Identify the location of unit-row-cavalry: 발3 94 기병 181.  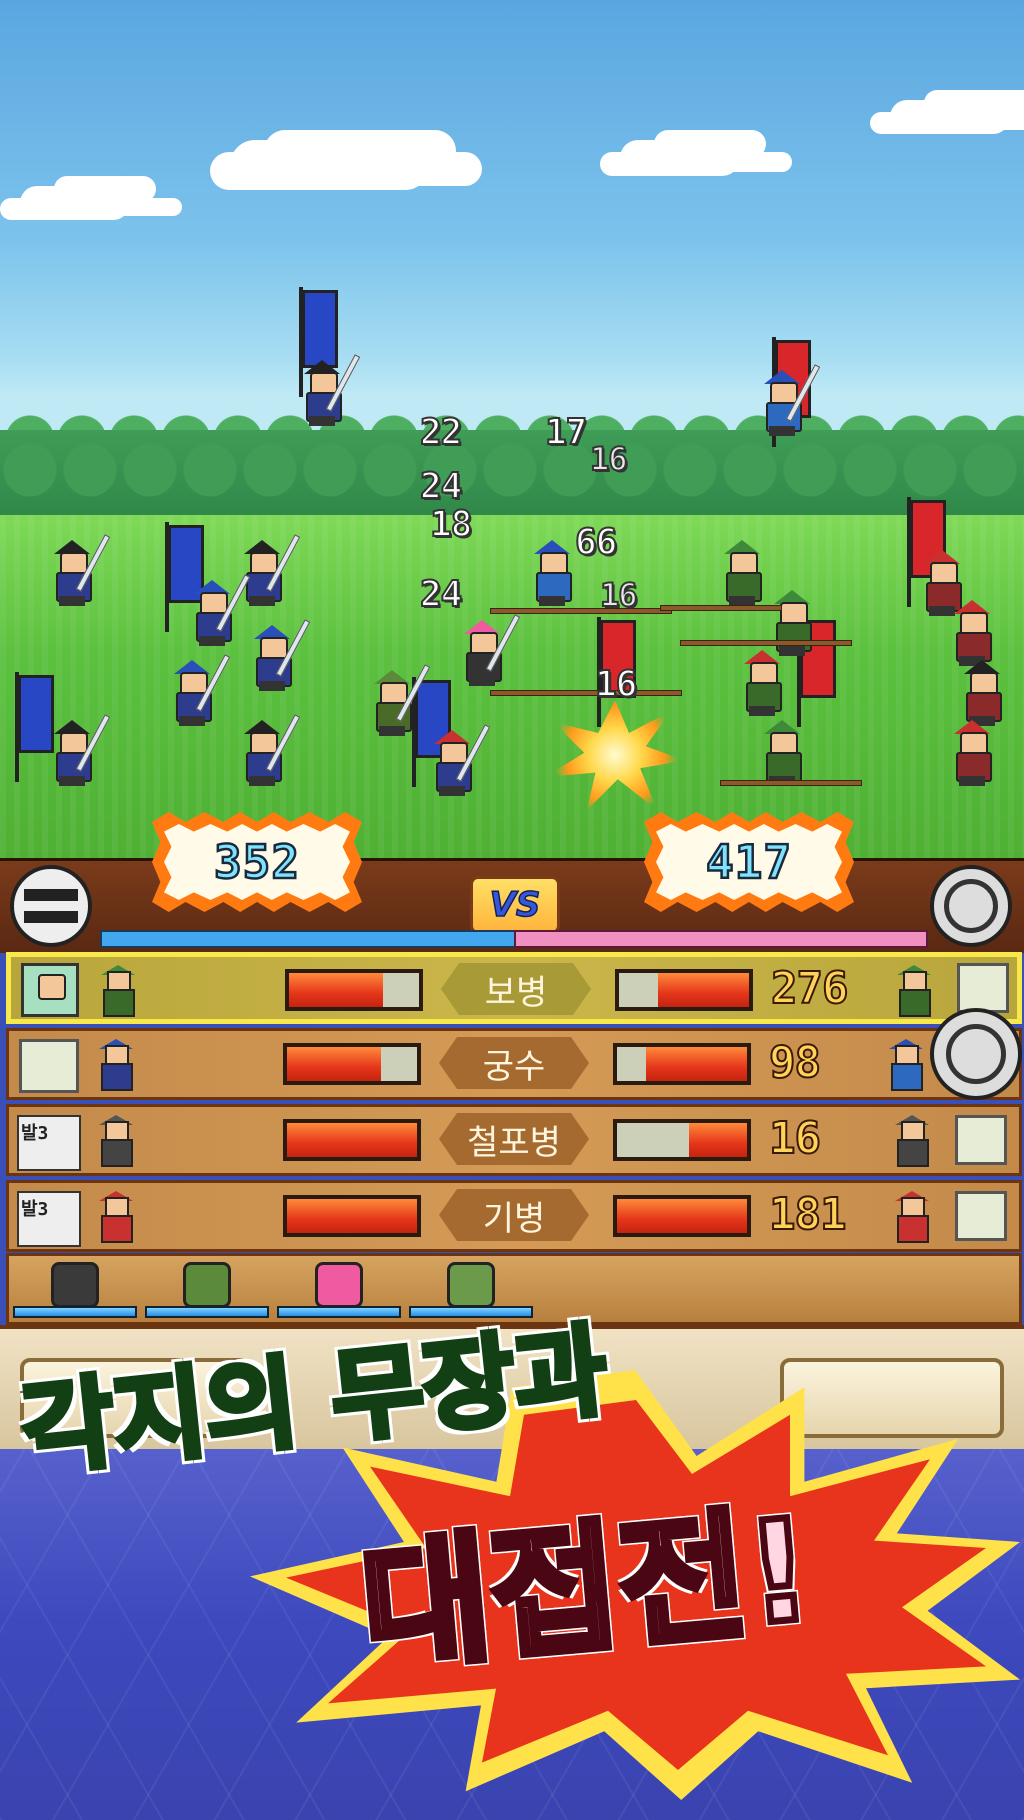
(514, 1216).